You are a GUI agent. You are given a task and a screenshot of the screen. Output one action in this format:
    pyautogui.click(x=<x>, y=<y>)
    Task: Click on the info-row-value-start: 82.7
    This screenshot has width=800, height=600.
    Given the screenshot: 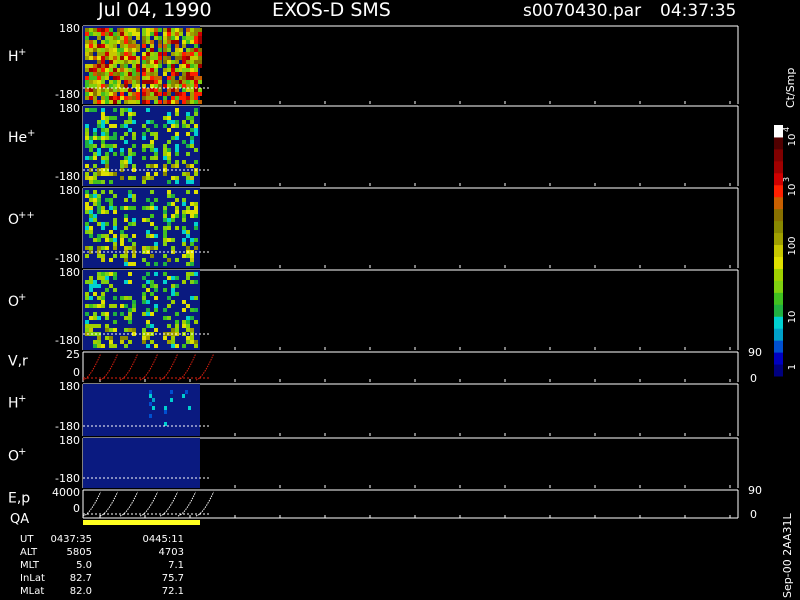 What is the action you would take?
    pyautogui.click(x=81, y=578)
    